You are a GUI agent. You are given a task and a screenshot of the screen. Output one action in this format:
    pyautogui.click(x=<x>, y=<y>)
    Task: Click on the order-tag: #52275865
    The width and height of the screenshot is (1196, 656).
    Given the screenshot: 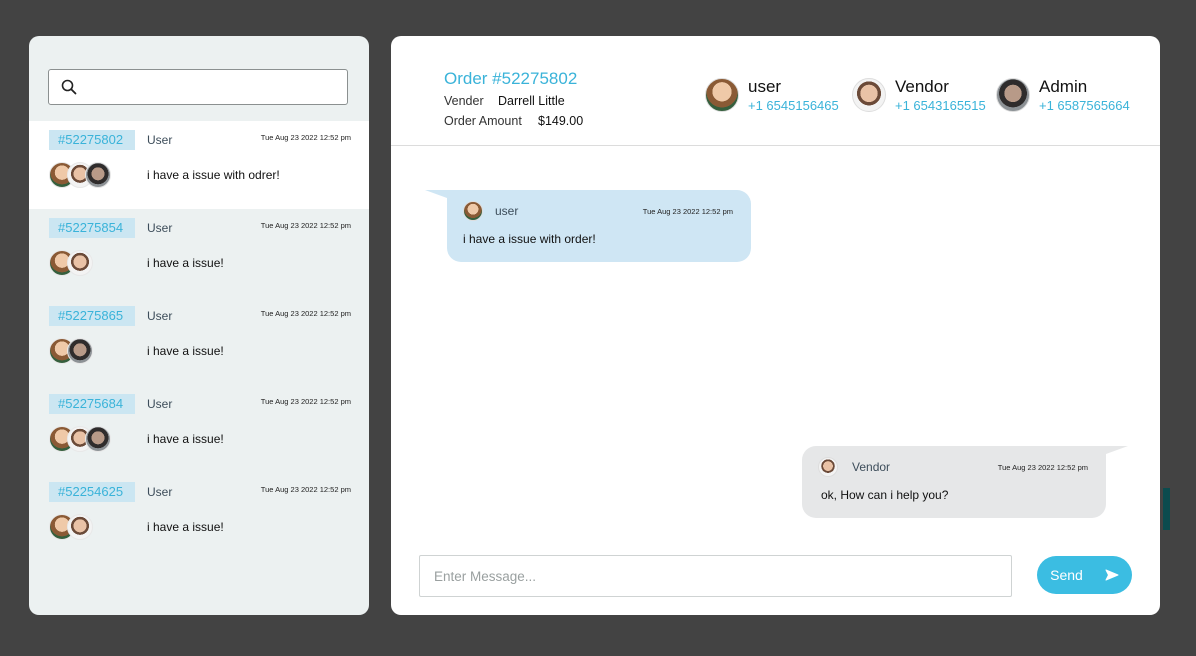 What is the action you would take?
    pyautogui.click(x=92, y=316)
    